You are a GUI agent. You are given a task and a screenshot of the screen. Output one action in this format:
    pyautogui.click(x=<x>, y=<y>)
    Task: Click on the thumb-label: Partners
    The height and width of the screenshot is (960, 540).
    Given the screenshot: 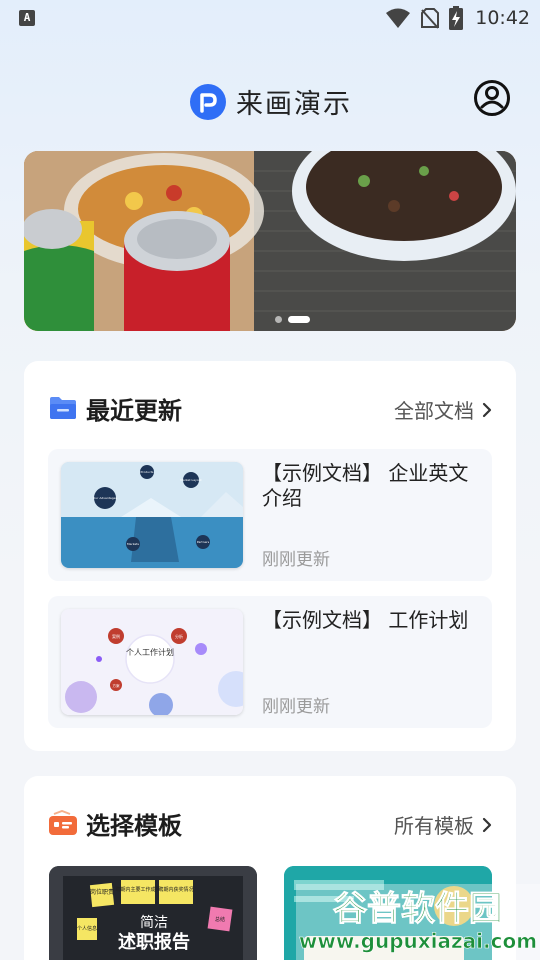 What is the action you would take?
    pyautogui.click(x=203, y=542)
    